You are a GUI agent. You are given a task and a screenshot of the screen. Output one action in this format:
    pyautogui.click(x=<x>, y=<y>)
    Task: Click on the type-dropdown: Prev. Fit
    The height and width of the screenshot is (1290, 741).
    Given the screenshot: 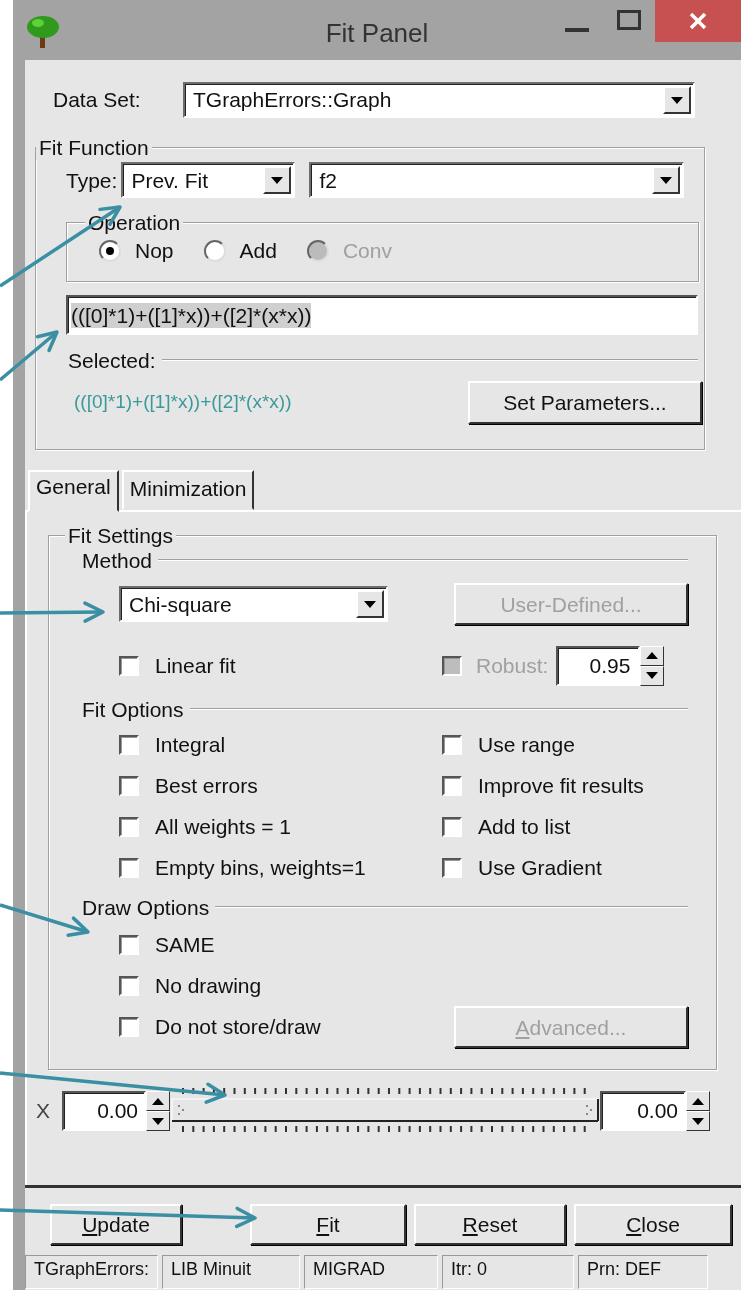 What is the action you would take?
    pyautogui.click(x=208, y=180)
    